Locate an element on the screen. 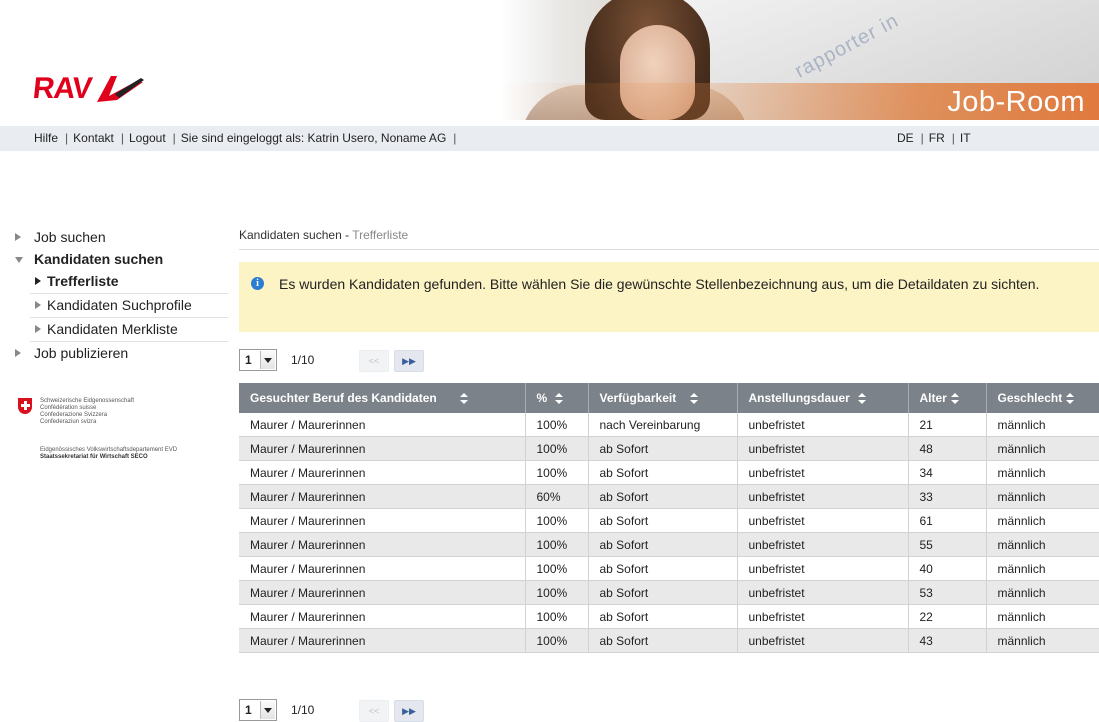  column-header-verfuegbarkeit: Verfügbarkeit is located at coordinates (663, 398).